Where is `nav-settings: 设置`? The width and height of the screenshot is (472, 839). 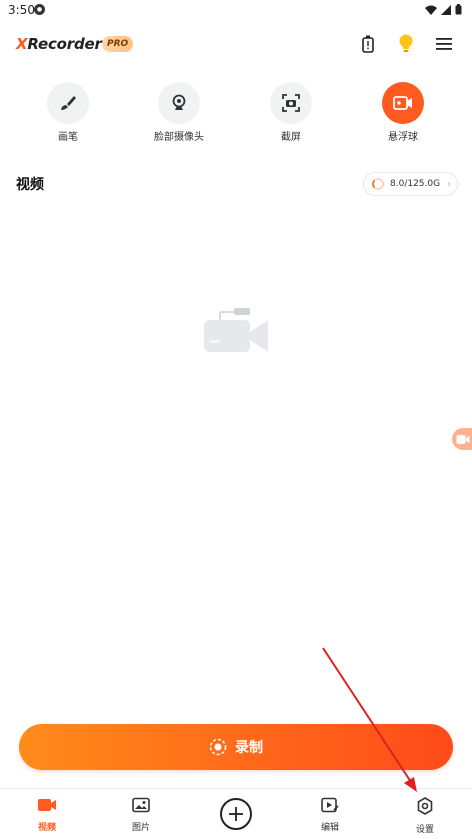 nav-settings: 设置 is located at coordinates (425, 816).